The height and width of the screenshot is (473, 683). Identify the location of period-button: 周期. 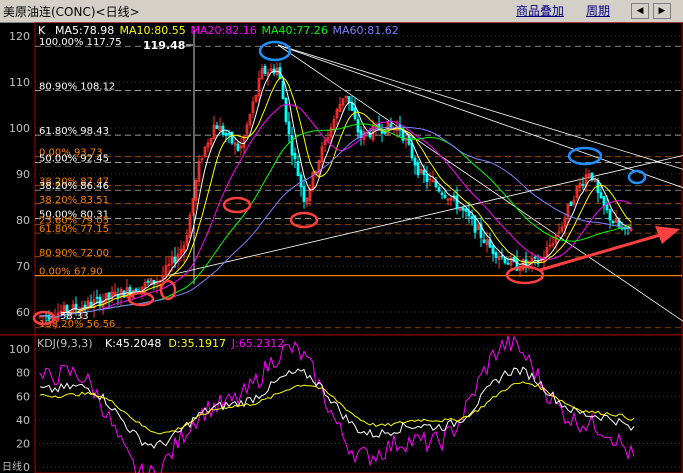
(598, 10).